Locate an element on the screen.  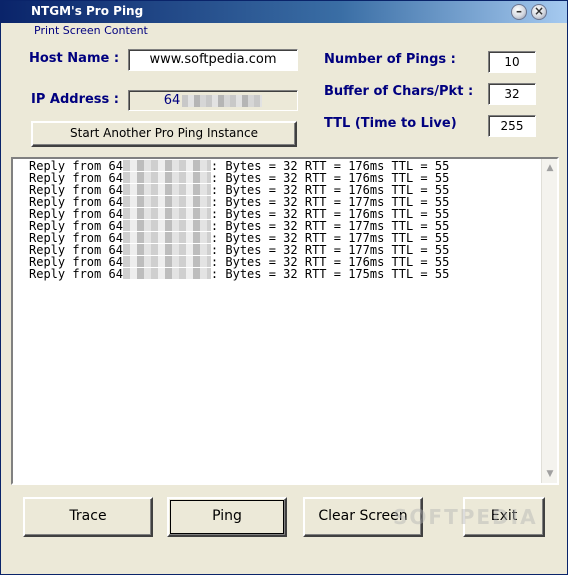
host-name-label: Host Name : is located at coordinates (74, 58).